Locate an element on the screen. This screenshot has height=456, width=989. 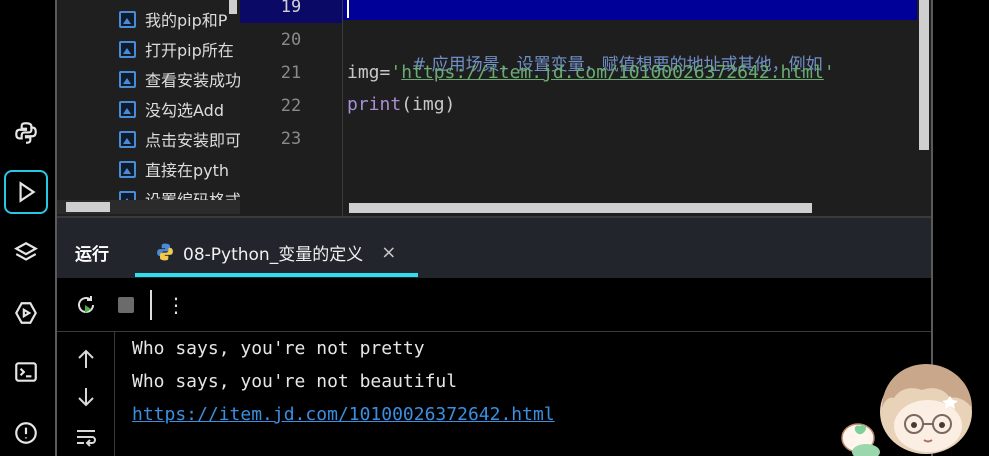
tree-item-label: 我的pip和P is located at coordinates (186, 20).